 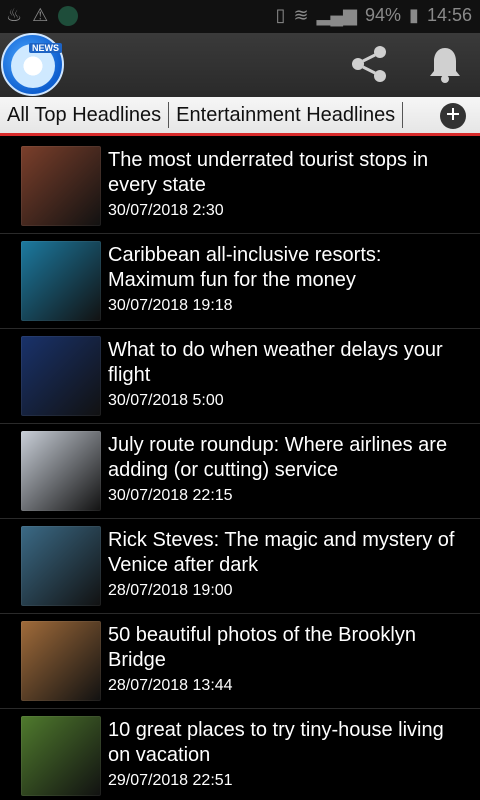 What do you see at coordinates (32, 64) in the screenshot?
I see `app-logo: NEWS` at bounding box center [32, 64].